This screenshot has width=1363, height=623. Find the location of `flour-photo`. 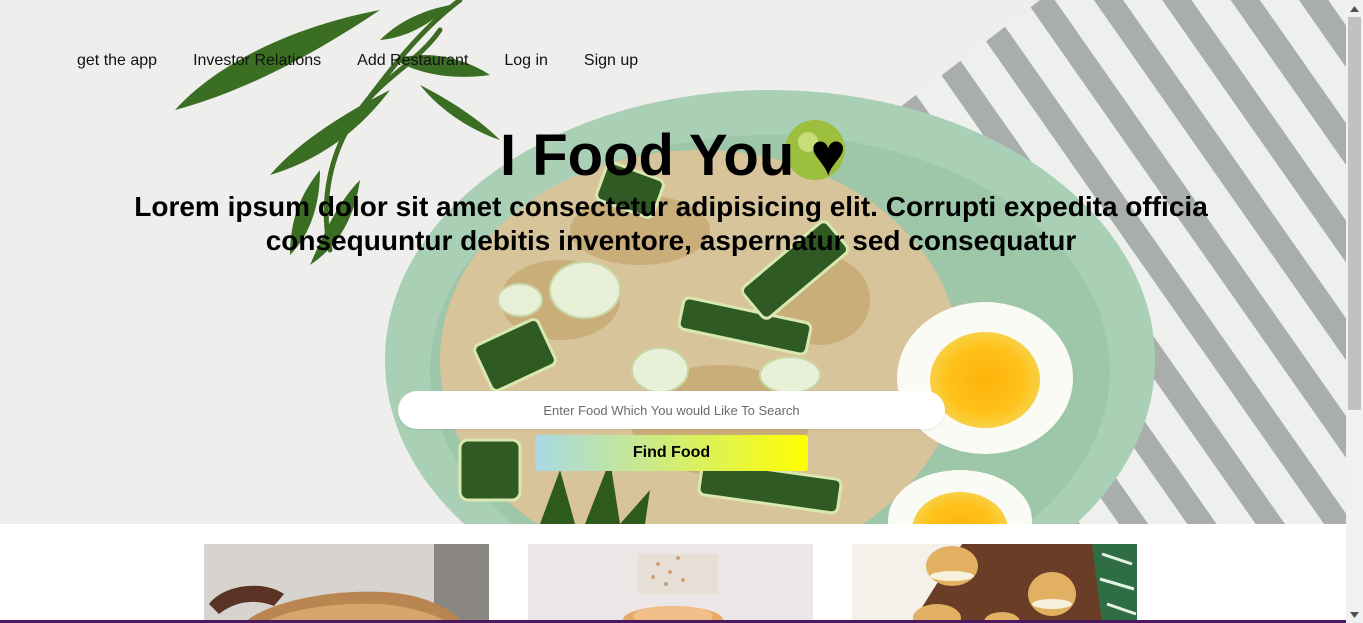

flour-photo is located at coordinates (670, 583).